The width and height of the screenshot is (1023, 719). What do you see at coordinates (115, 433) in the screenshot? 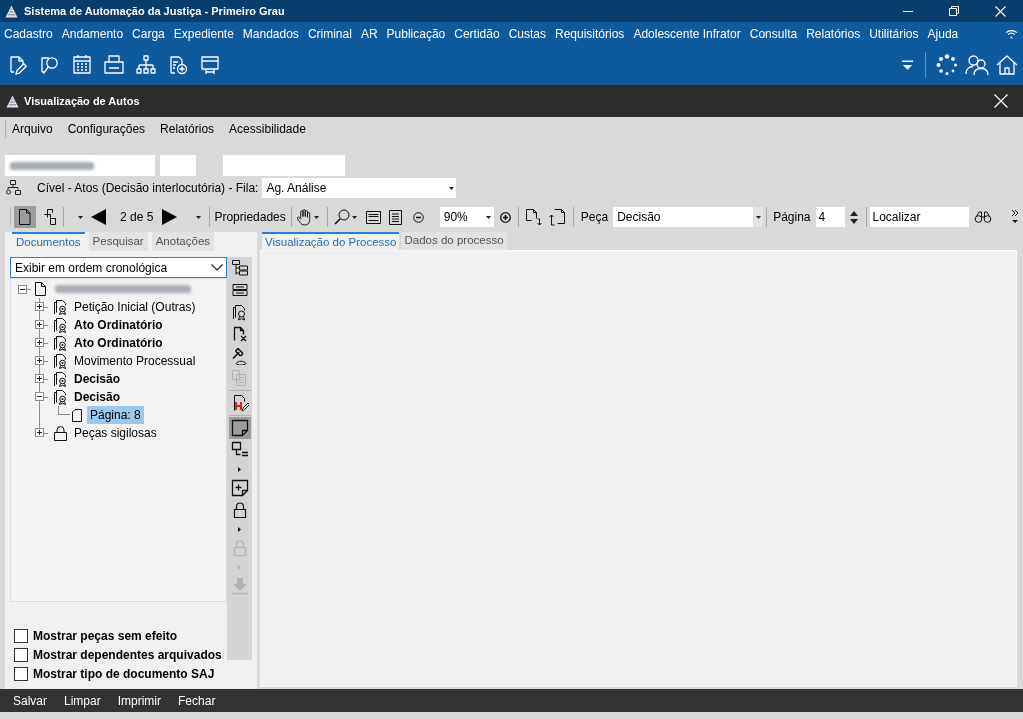
I see `tree-item: Peças sigilosas` at bounding box center [115, 433].